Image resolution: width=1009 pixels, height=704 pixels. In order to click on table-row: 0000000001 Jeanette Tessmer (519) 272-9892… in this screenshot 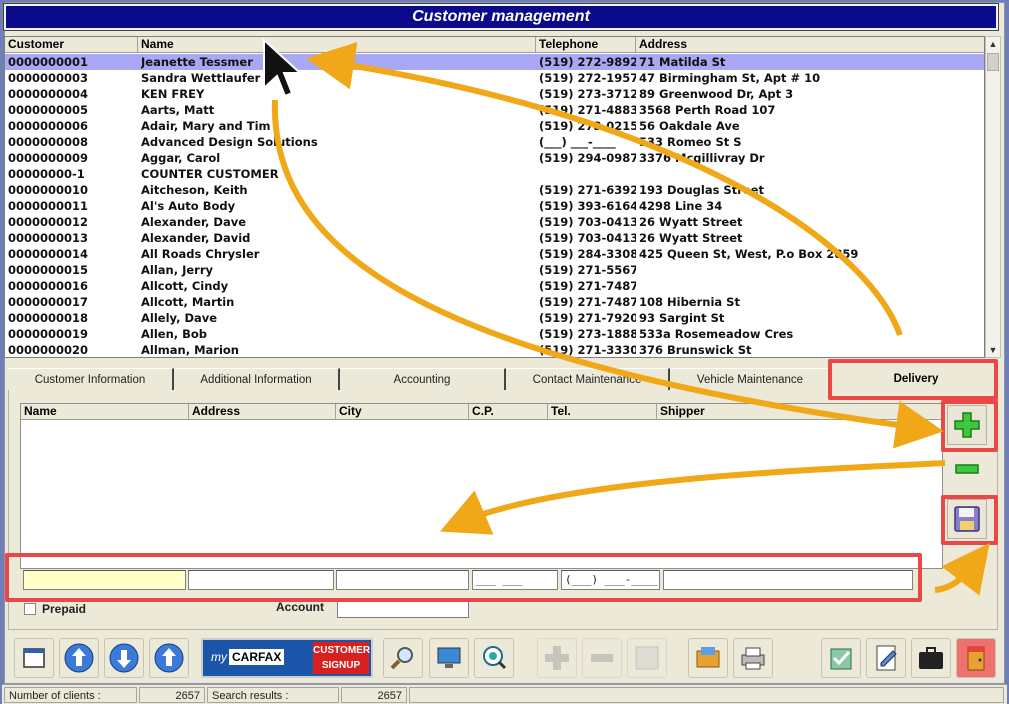, I will do `click(494, 62)`.